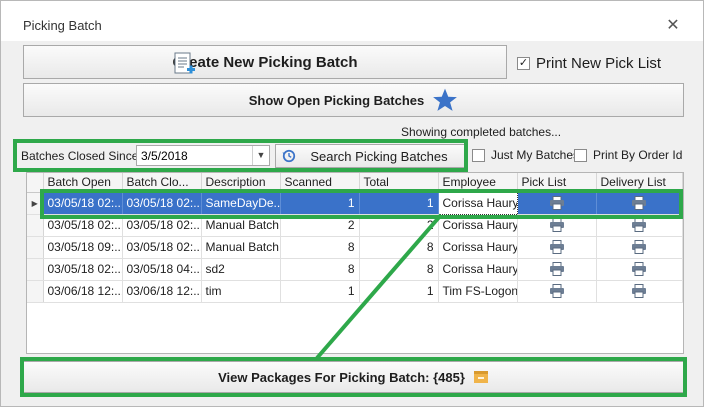 The height and width of the screenshot is (407, 704). What do you see at coordinates (341, 377) in the screenshot?
I see `view-packages-label: View Packages For Picking Batch: {485}` at bounding box center [341, 377].